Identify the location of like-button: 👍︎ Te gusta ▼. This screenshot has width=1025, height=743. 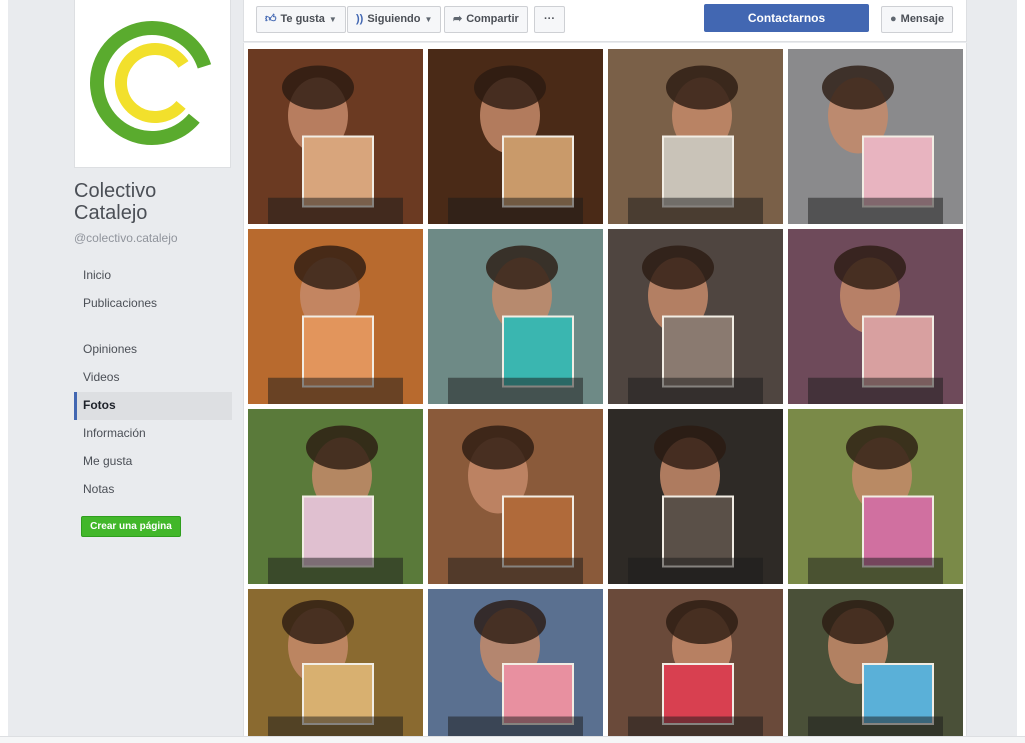
(301, 19).